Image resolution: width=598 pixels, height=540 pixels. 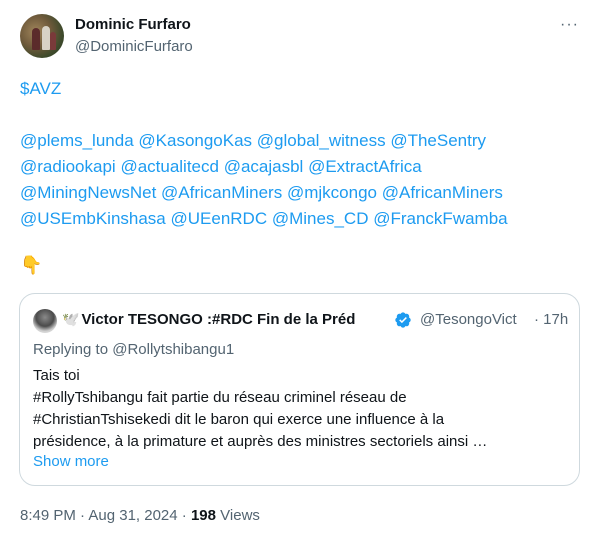 I want to click on quoted-author-name-text: Victor TESONGO :#RDC Fin de la Préd, so click(x=218, y=319).